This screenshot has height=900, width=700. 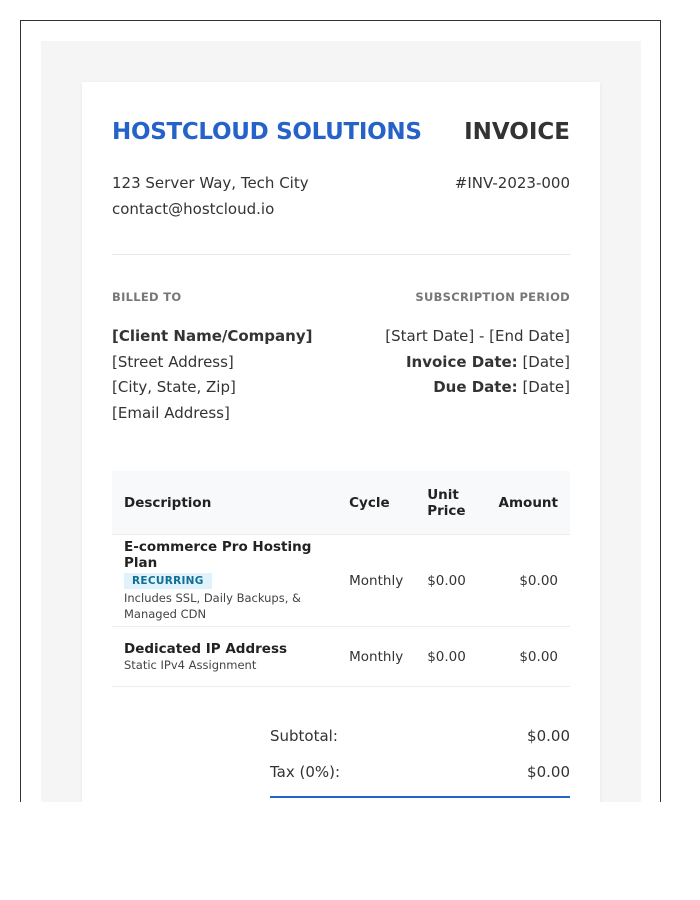 I want to click on client-name: [Client Name/Company], so click(x=212, y=336).